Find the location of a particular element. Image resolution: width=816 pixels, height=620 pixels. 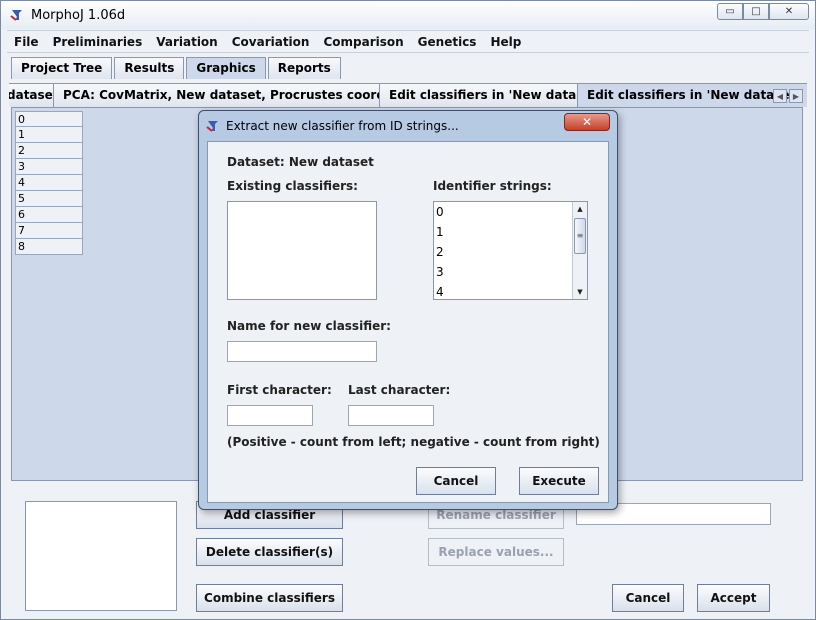

main-tabs: Project Tree Results Graphics Reports is located at coordinates (177, 68).